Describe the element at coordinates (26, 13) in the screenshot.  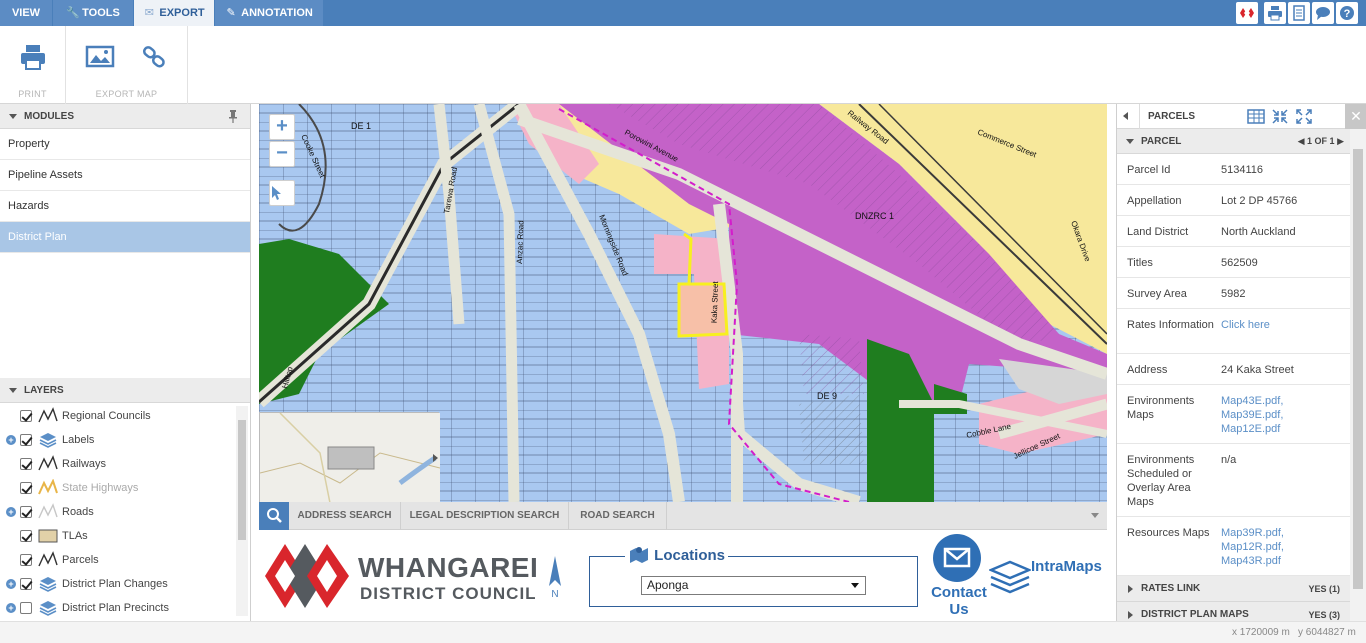
I see `tab-view: VIEW` at that location.